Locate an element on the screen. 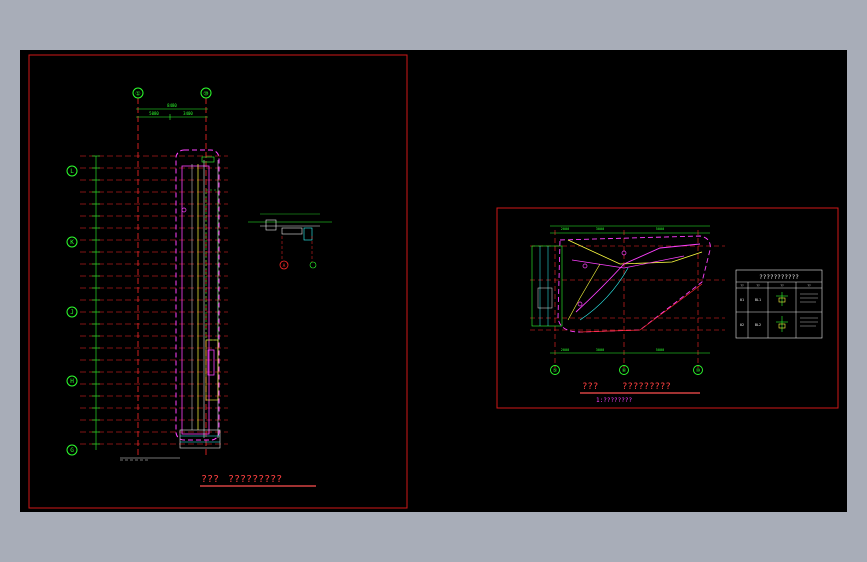 The height and width of the screenshot is (562, 867). right-title-scale: 1:???????? is located at coordinates (614, 400).